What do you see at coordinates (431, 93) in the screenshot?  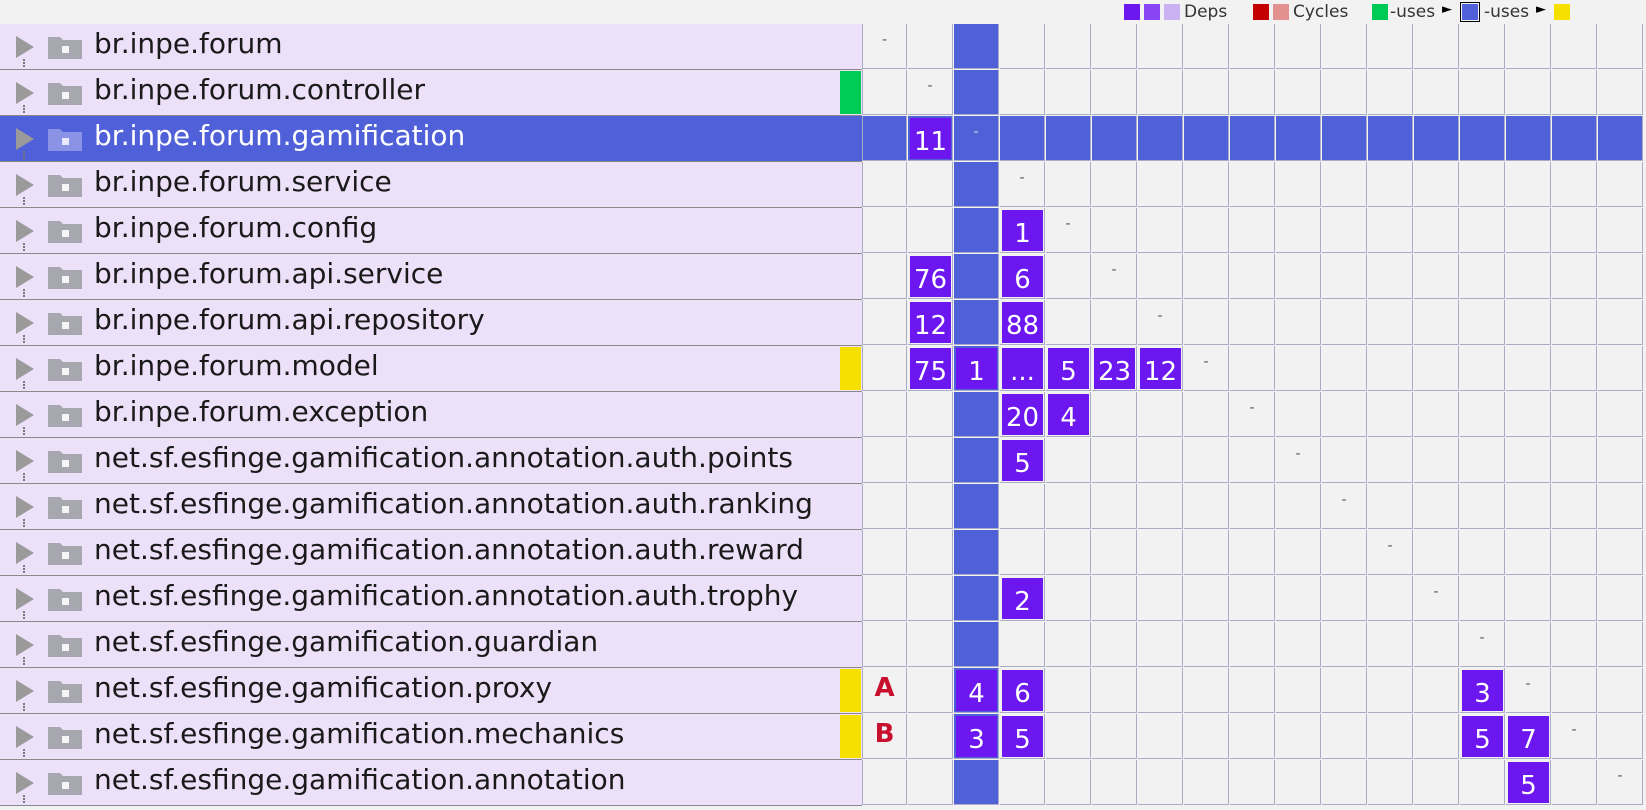 I see `package-name-cell: br.inpe.forum.controller` at bounding box center [431, 93].